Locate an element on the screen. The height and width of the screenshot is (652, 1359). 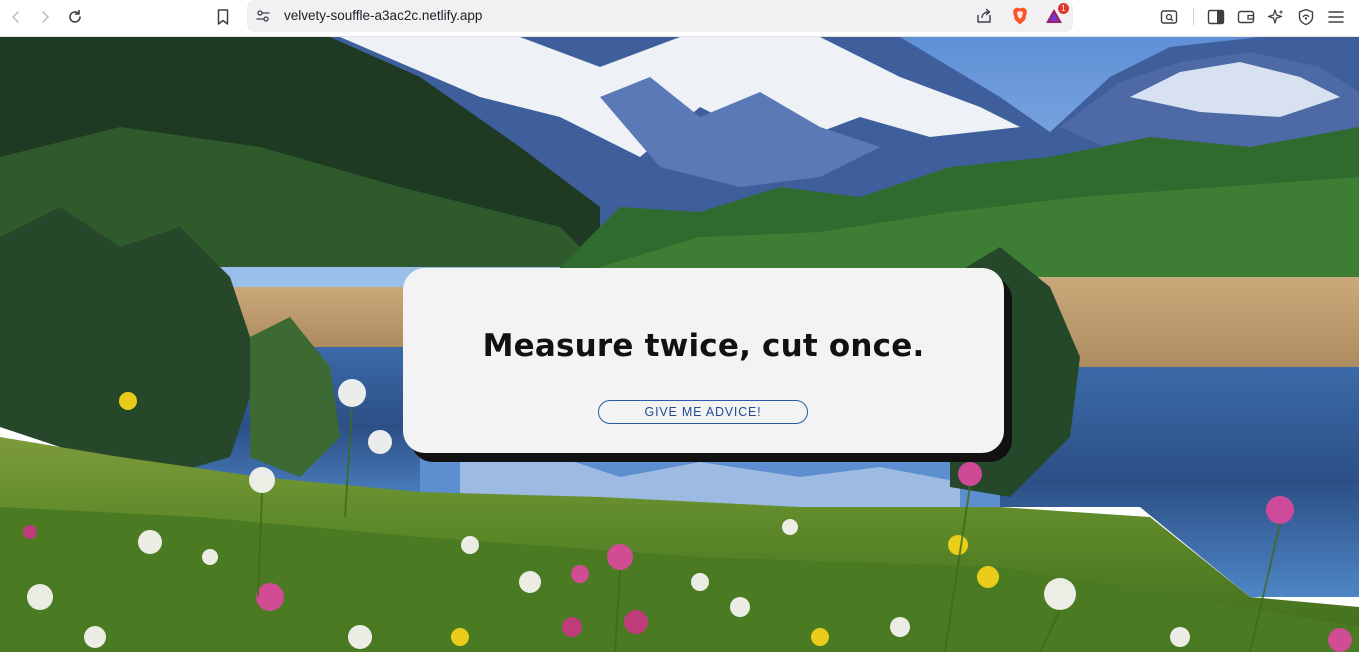
advice-card: Measure twice, cut once. GIVE ME ADVICE! is located at coordinates (703, 360).